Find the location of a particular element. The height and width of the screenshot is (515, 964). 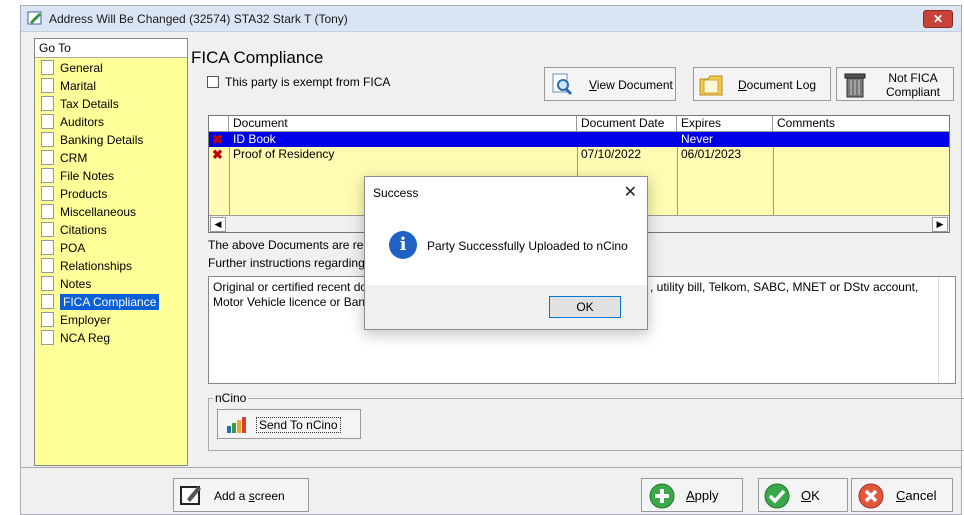

checkbox-icon is located at coordinates (213, 81).